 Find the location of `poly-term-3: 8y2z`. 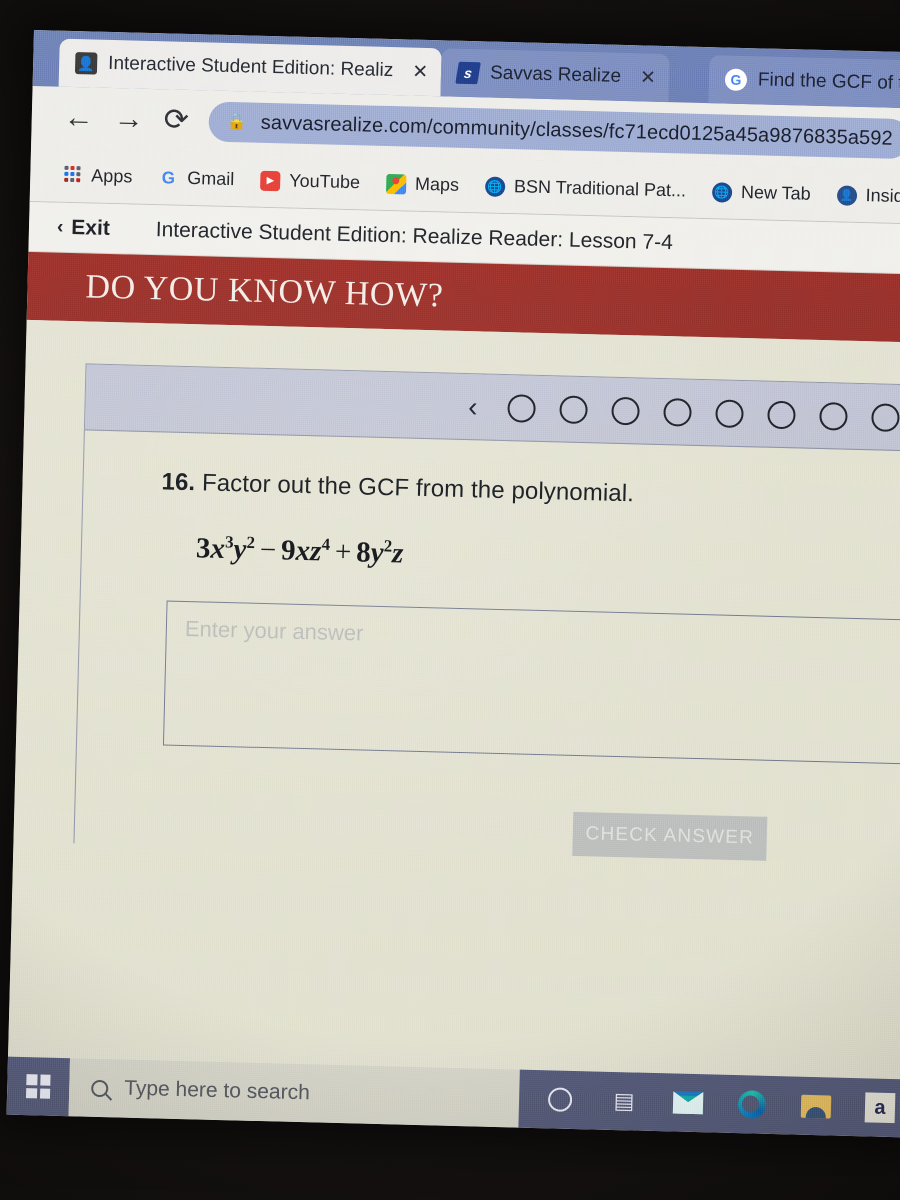

poly-term-3: 8y2z is located at coordinates (379, 552).